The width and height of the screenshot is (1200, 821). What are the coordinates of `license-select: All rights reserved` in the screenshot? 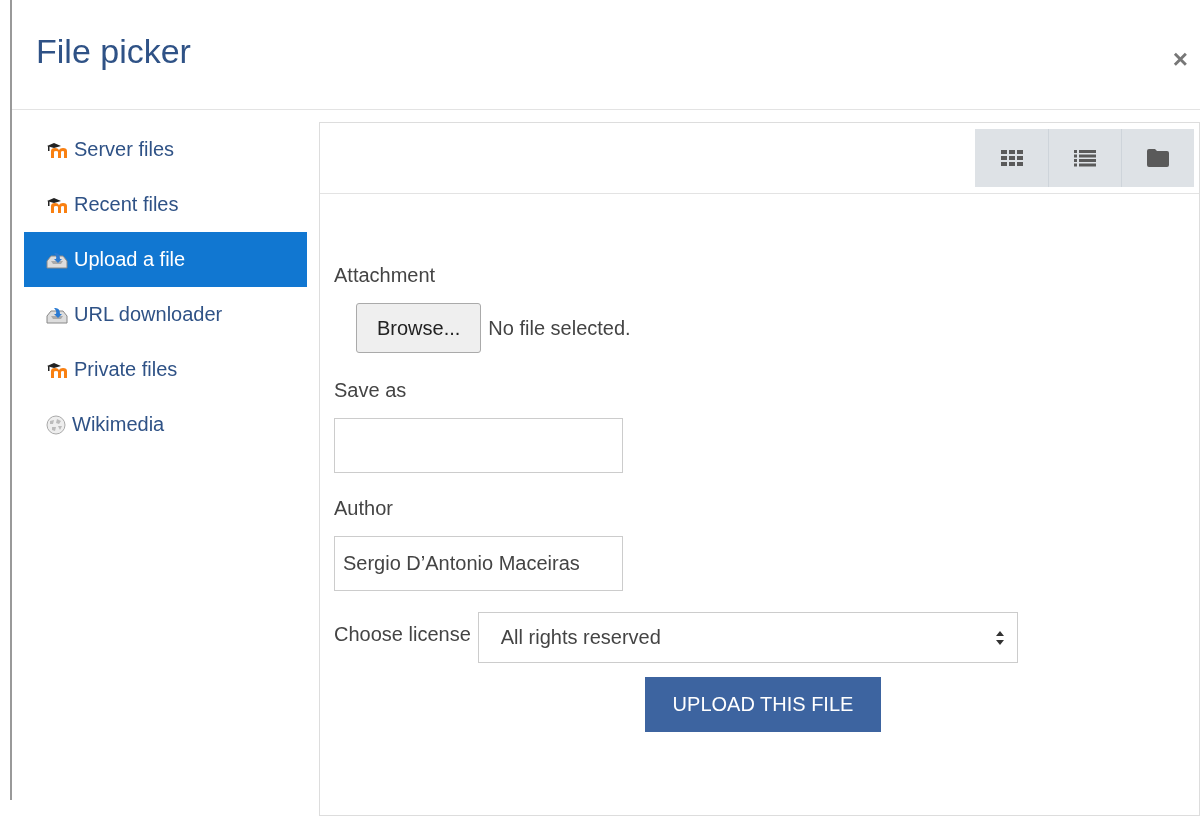 It's located at (747, 637).